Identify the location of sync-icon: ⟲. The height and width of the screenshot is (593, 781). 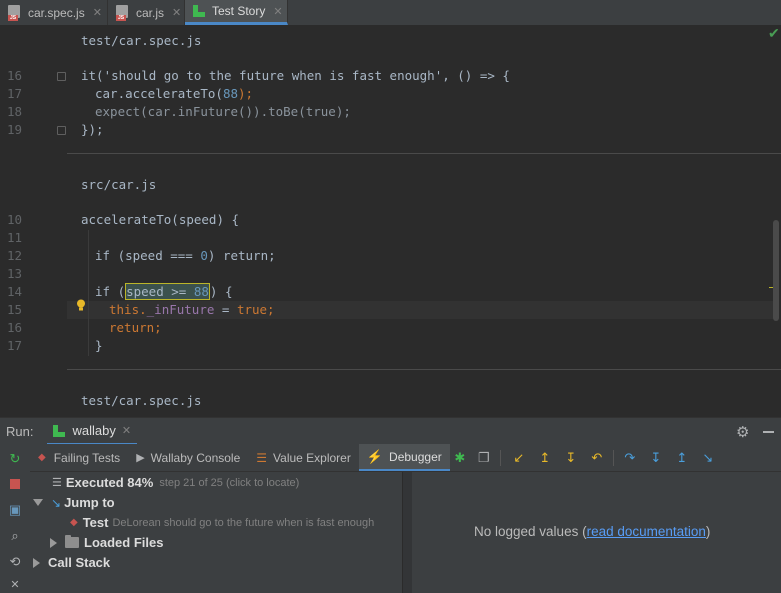
(15, 562).